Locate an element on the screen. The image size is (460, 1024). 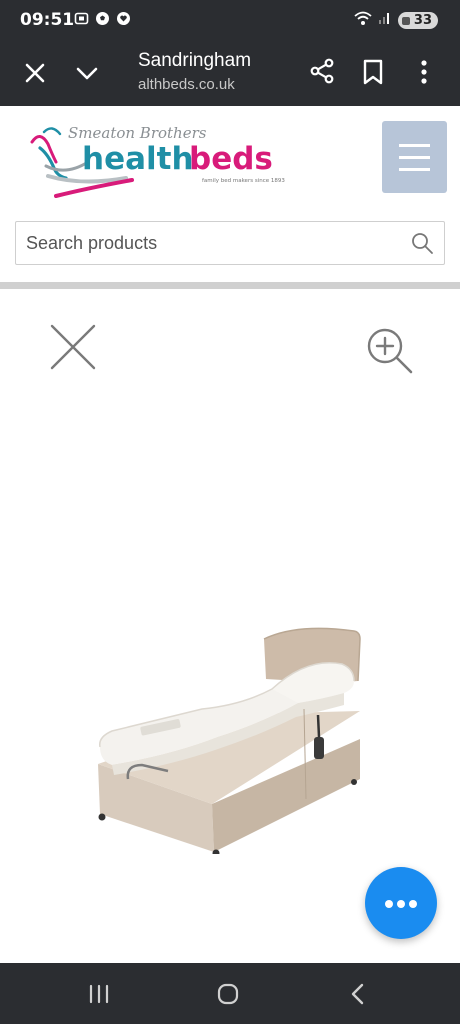
bookmark-icon is located at coordinates (373, 72).